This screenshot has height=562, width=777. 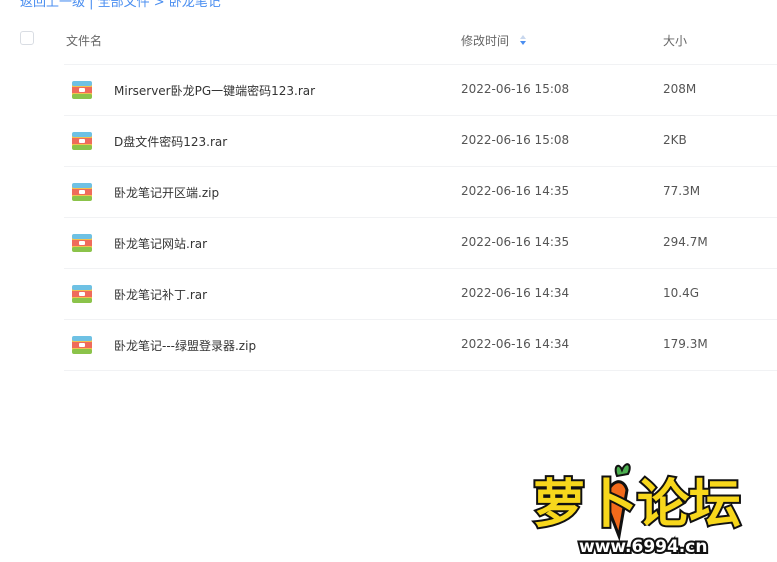 I want to click on file-name: Mirserver卧龙PG一键端密码123.rar, so click(x=214, y=90).